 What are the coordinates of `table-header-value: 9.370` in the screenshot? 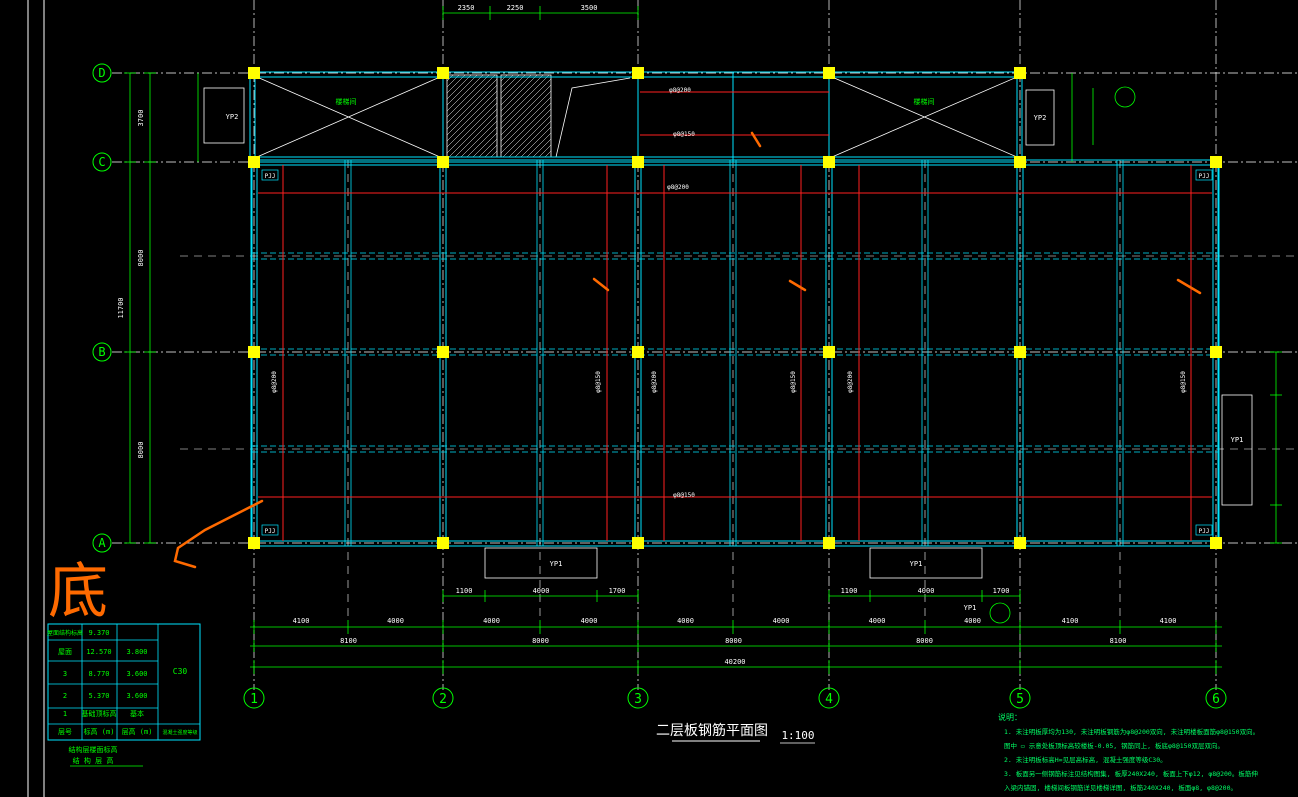 It's located at (98, 633).